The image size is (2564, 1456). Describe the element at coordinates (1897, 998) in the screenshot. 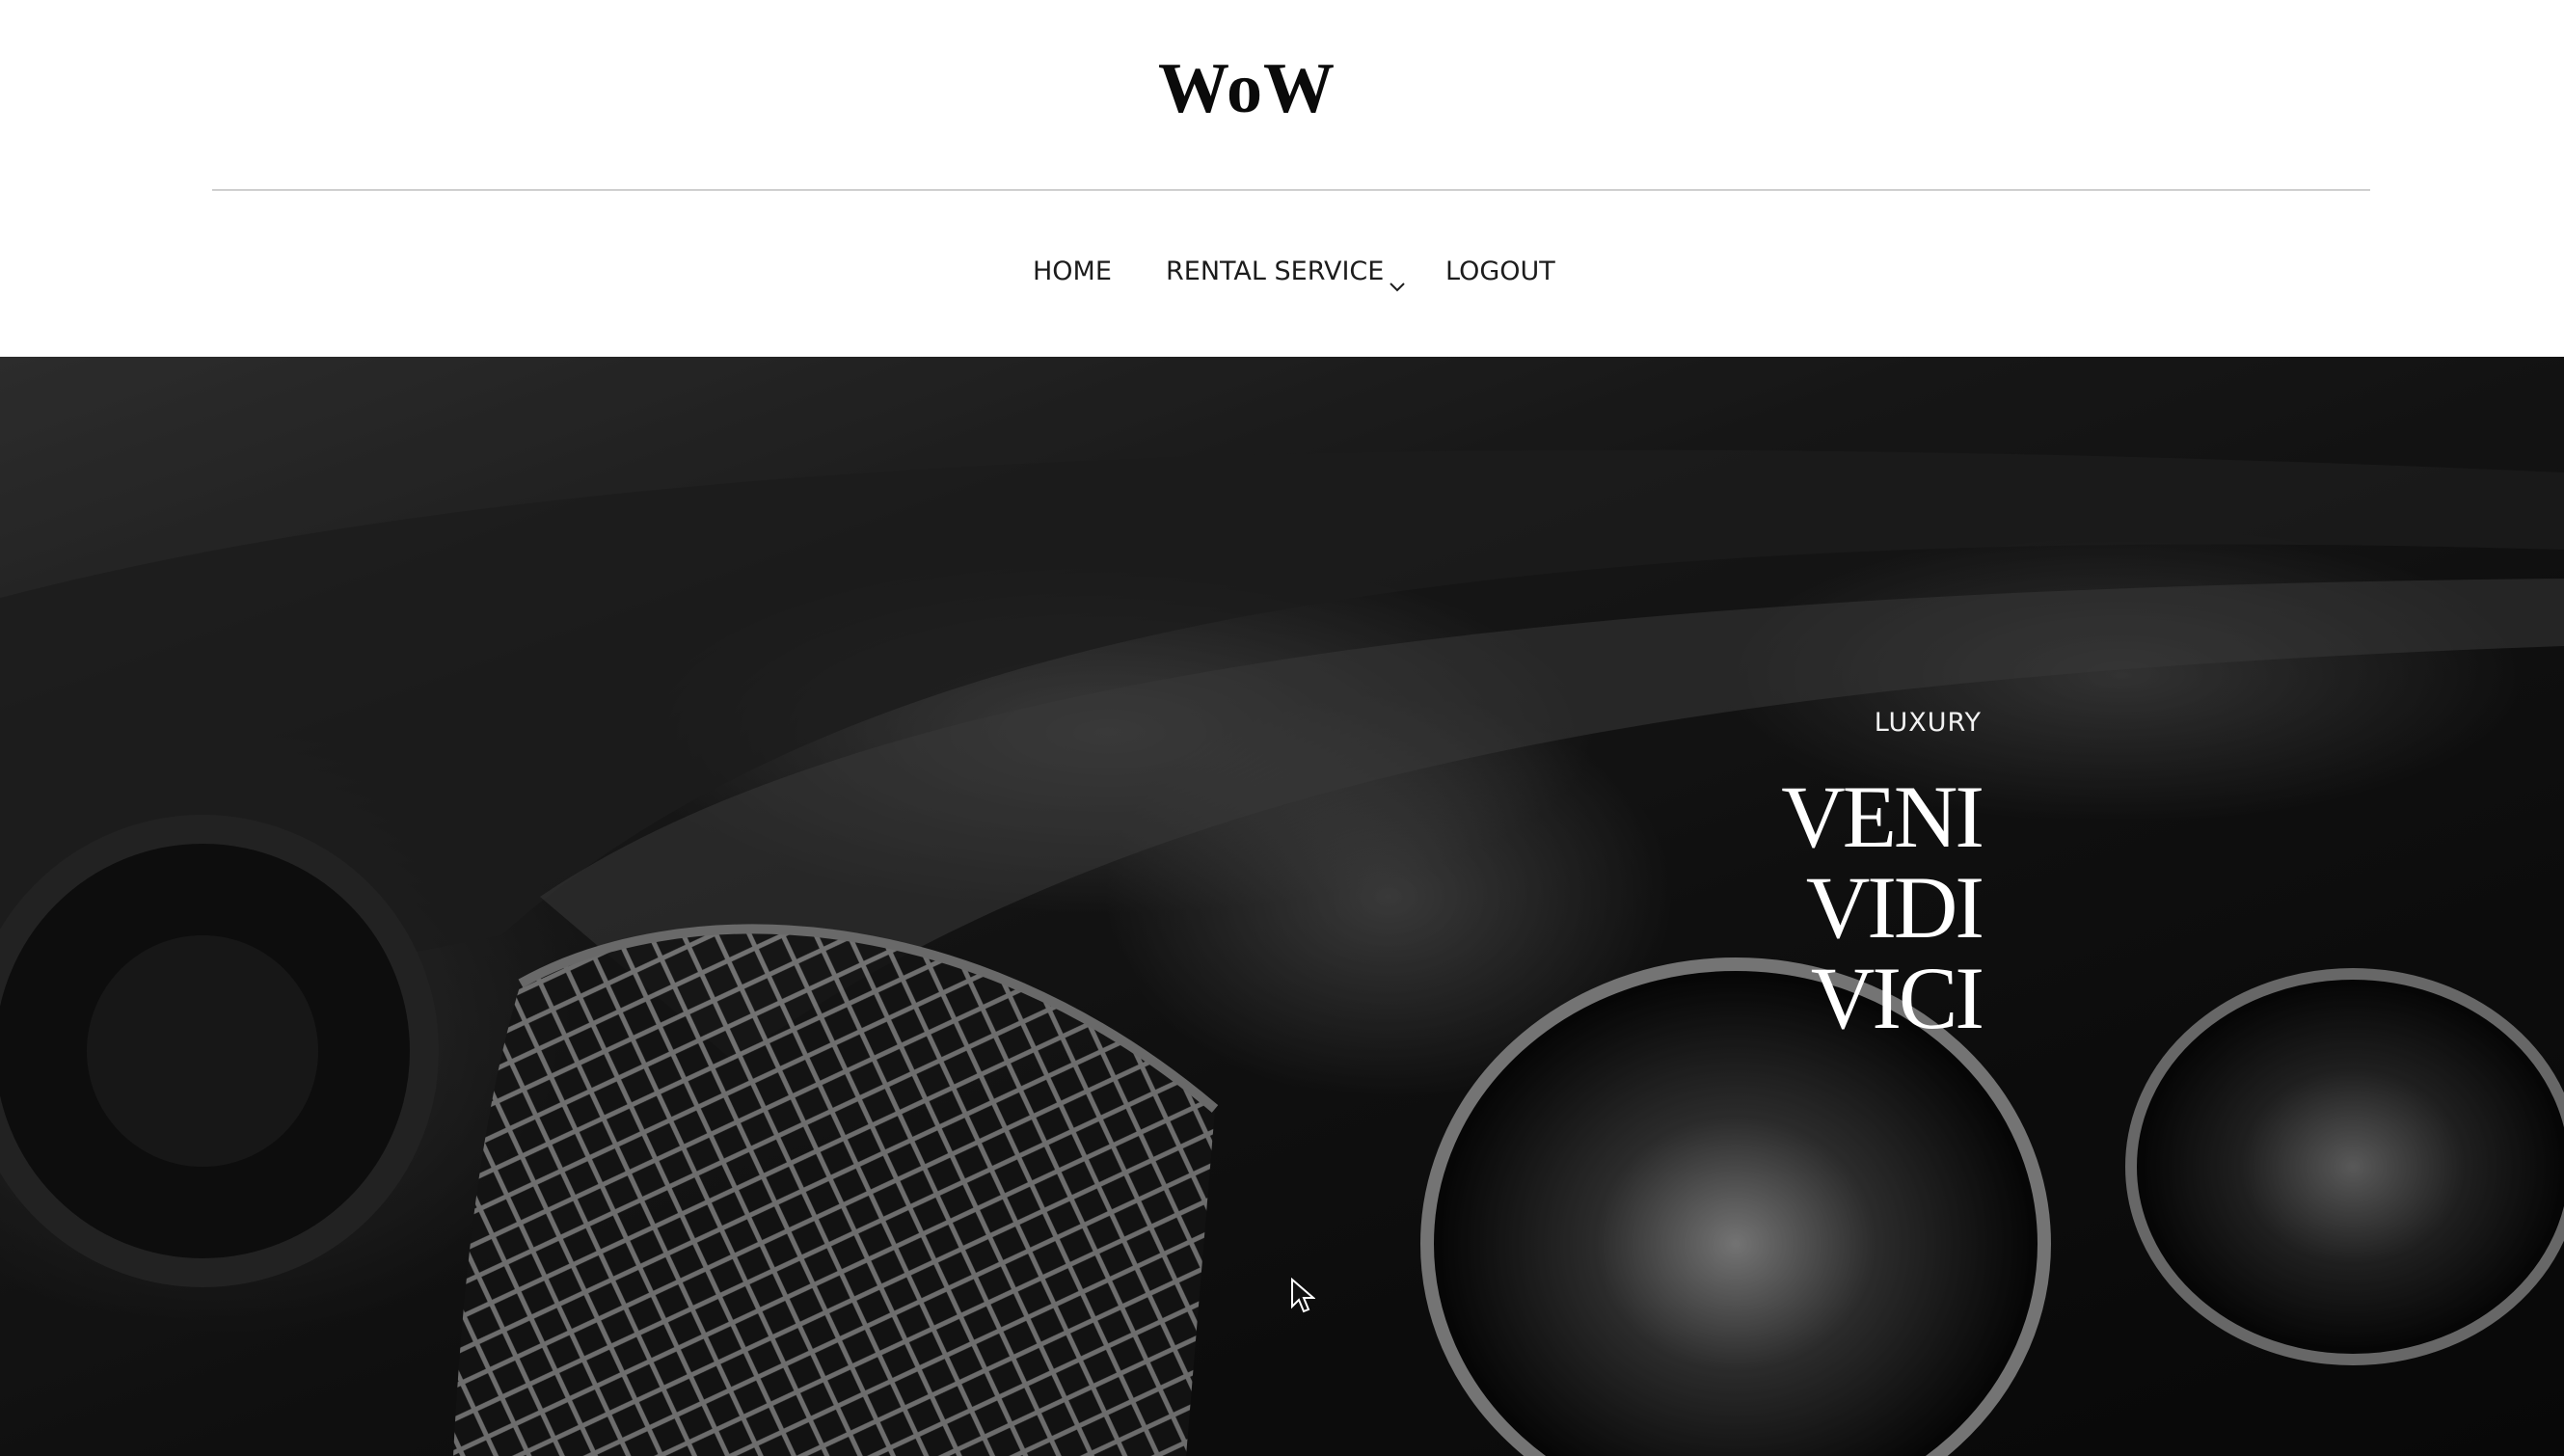

I see `hero-headline-line: VICI` at that location.